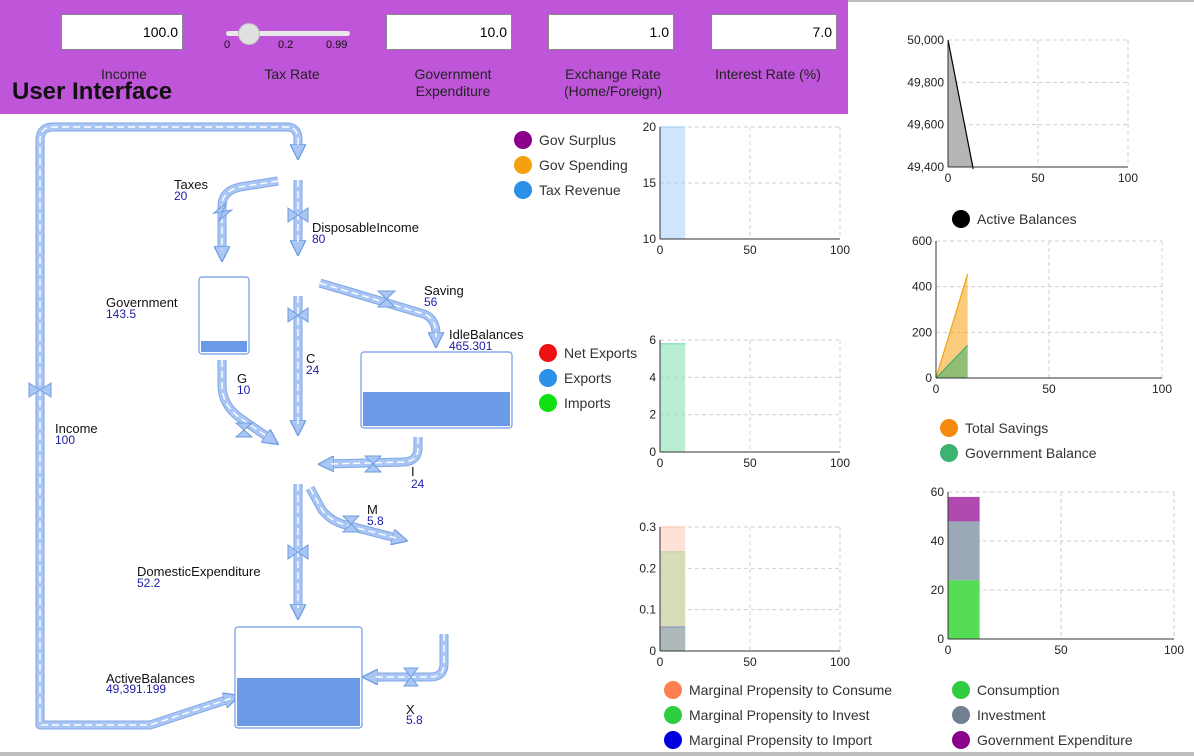 This screenshot has width=1194, height=756. I want to click on legend-government-balance: Government Balance, so click(1018, 453).